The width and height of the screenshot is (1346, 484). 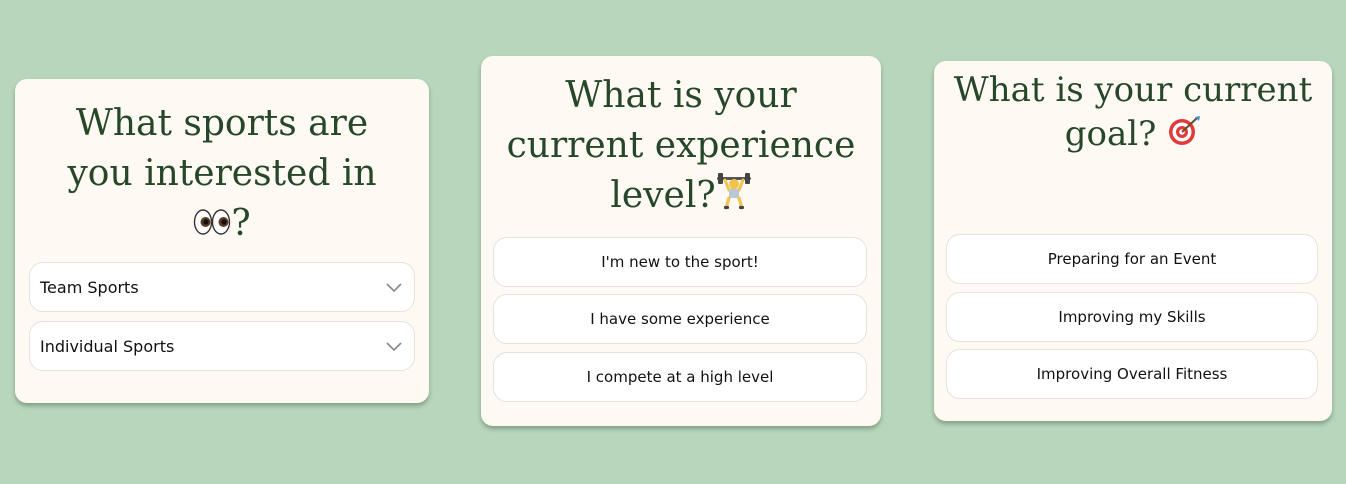 I want to click on sports-interest-title: What sports are you interested in ?, so click(x=222, y=165).